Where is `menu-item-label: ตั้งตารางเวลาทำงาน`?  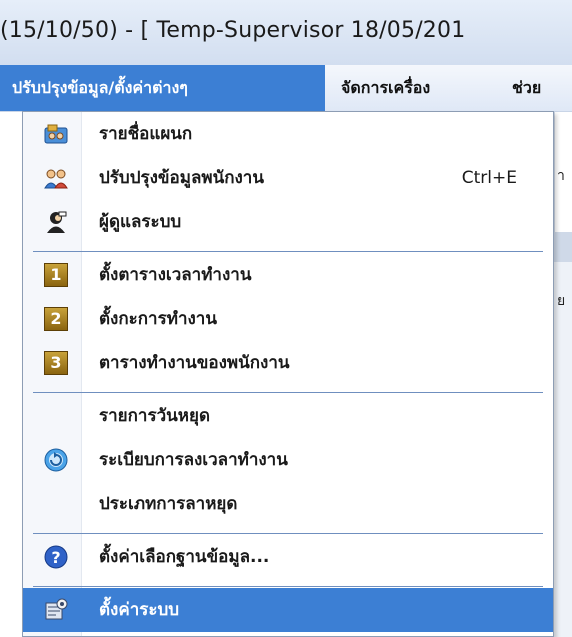
menu-item-label: ตั้งตารางเวลาทำงาน is located at coordinates (175, 275).